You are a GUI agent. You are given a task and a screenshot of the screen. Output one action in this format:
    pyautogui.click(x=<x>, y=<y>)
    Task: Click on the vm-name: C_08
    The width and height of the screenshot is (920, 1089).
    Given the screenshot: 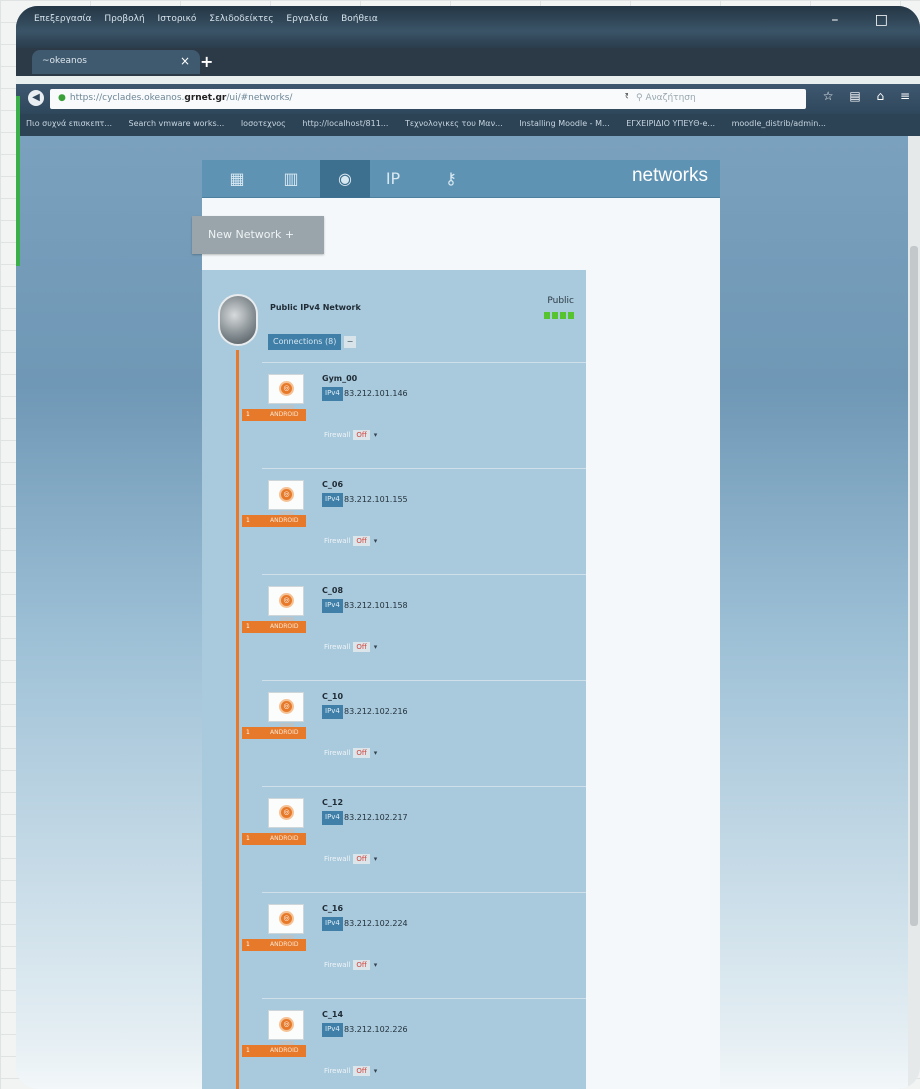 What is the action you would take?
    pyautogui.click(x=332, y=590)
    